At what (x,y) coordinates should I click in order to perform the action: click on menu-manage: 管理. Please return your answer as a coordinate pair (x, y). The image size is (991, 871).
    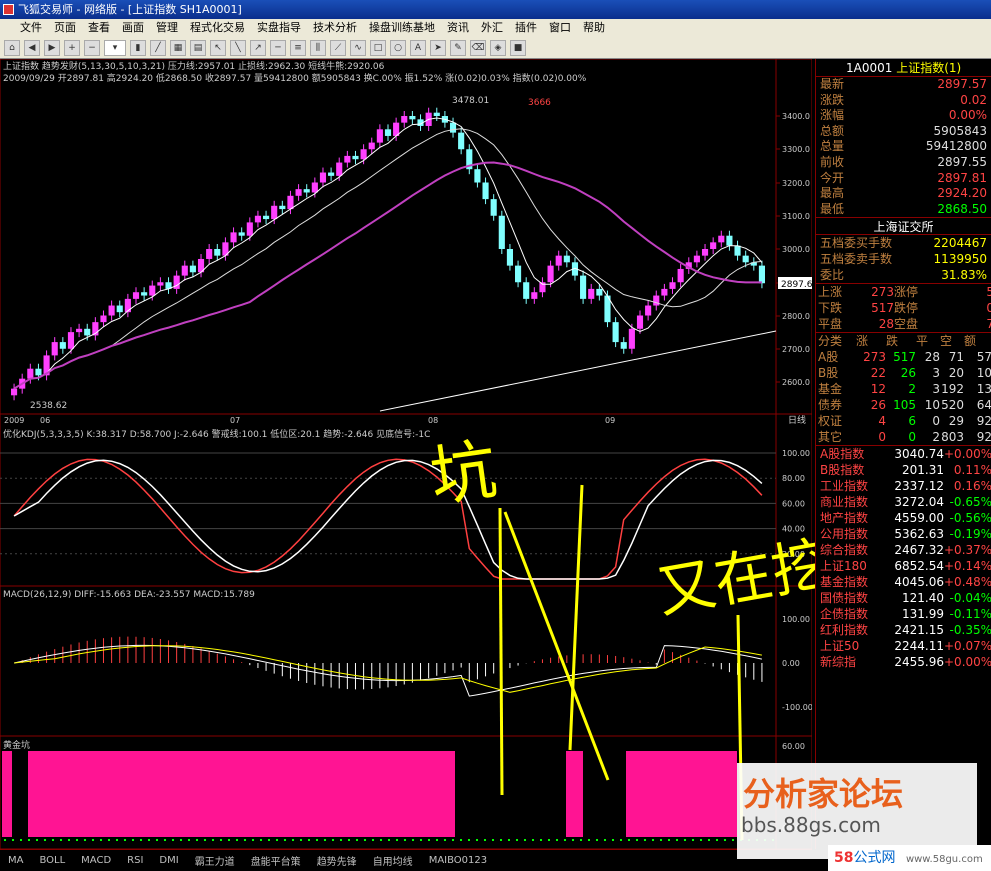
    Looking at the image, I should click on (167, 28).